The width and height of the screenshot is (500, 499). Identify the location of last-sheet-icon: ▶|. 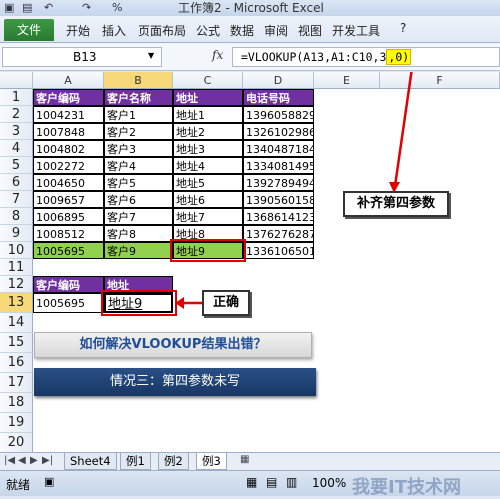
(47, 460).